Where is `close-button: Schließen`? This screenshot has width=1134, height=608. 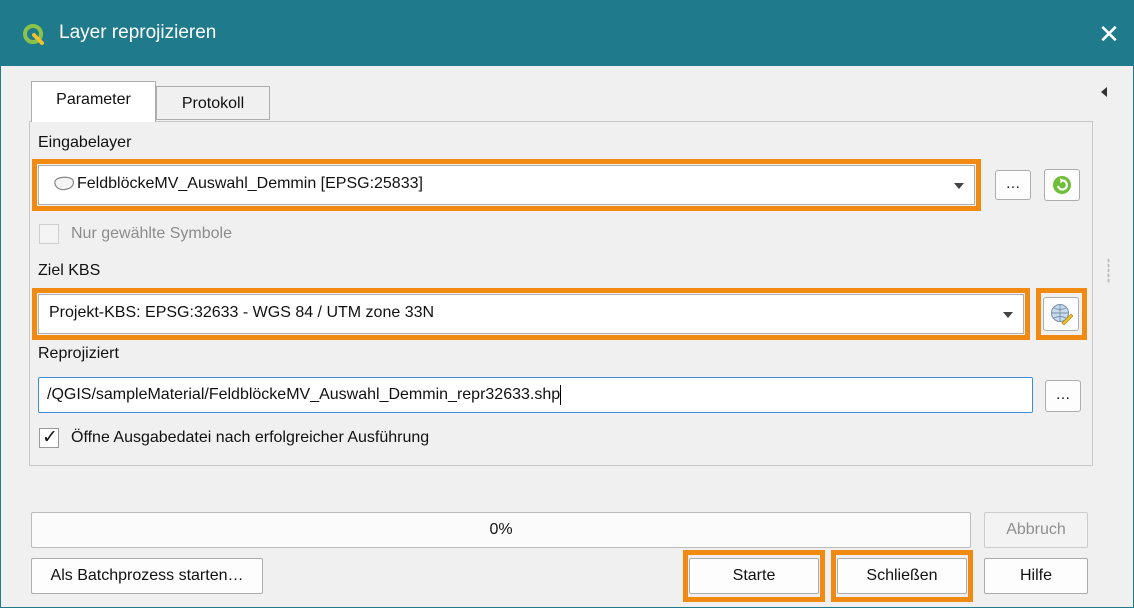 close-button: Schließen is located at coordinates (902, 576).